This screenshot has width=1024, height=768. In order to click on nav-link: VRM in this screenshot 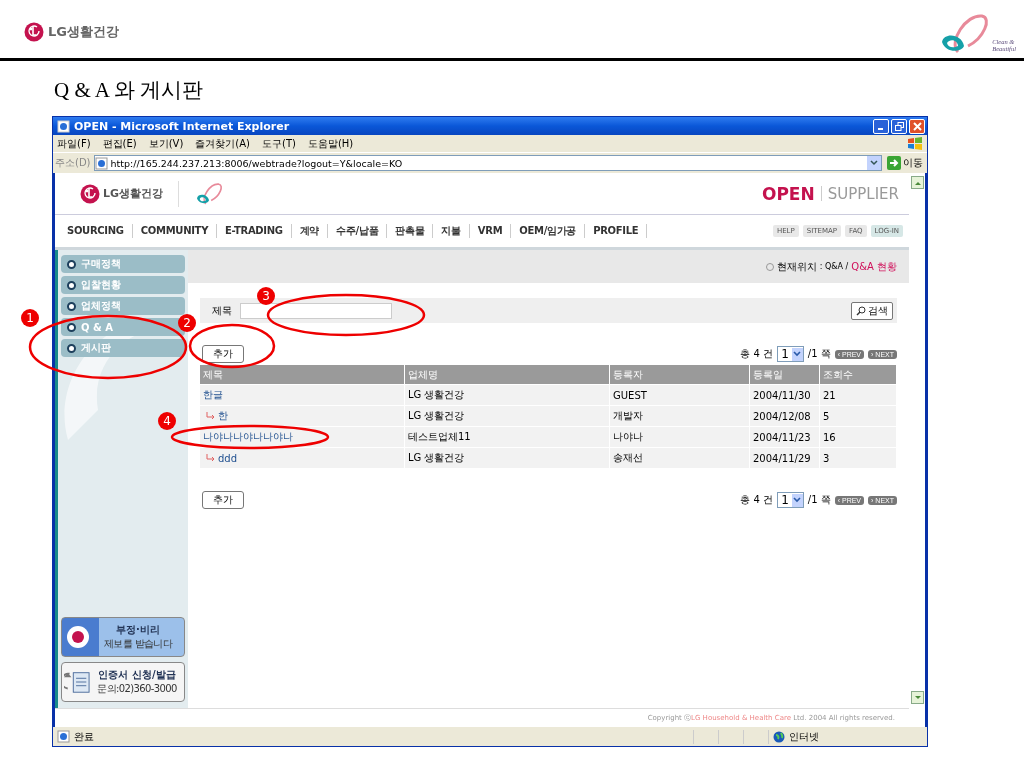, I will do `click(490, 231)`.